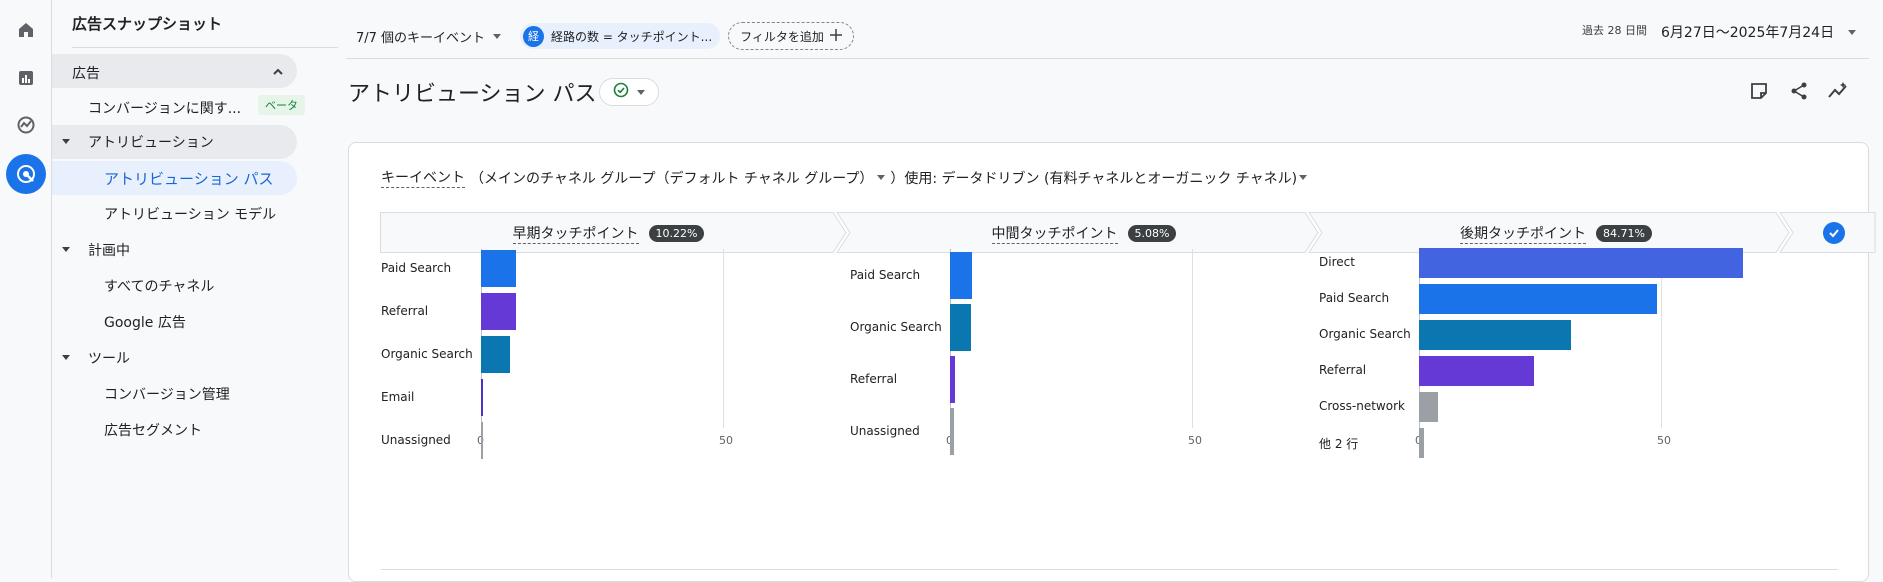  Describe the element at coordinates (178, 108) in the screenshot. I see `sidebar-item-conversions: コンバージョンに関す... ベータ` at that location.